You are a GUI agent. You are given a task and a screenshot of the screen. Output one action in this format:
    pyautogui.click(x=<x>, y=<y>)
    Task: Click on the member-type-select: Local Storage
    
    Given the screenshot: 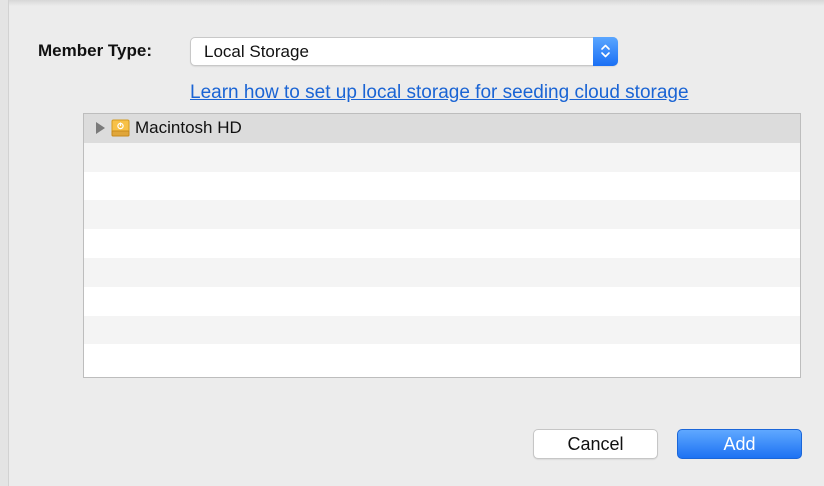 What is the action you would take?
    pyautogui.click(x=404, y=51)
    